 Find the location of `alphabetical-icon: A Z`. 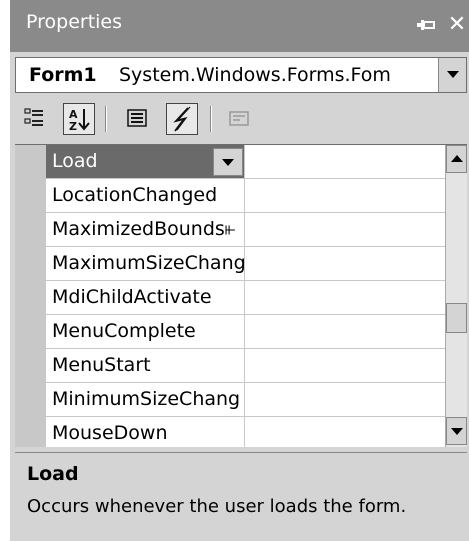

alphabetical-icon: A Z is located at coordinates (79, 120).